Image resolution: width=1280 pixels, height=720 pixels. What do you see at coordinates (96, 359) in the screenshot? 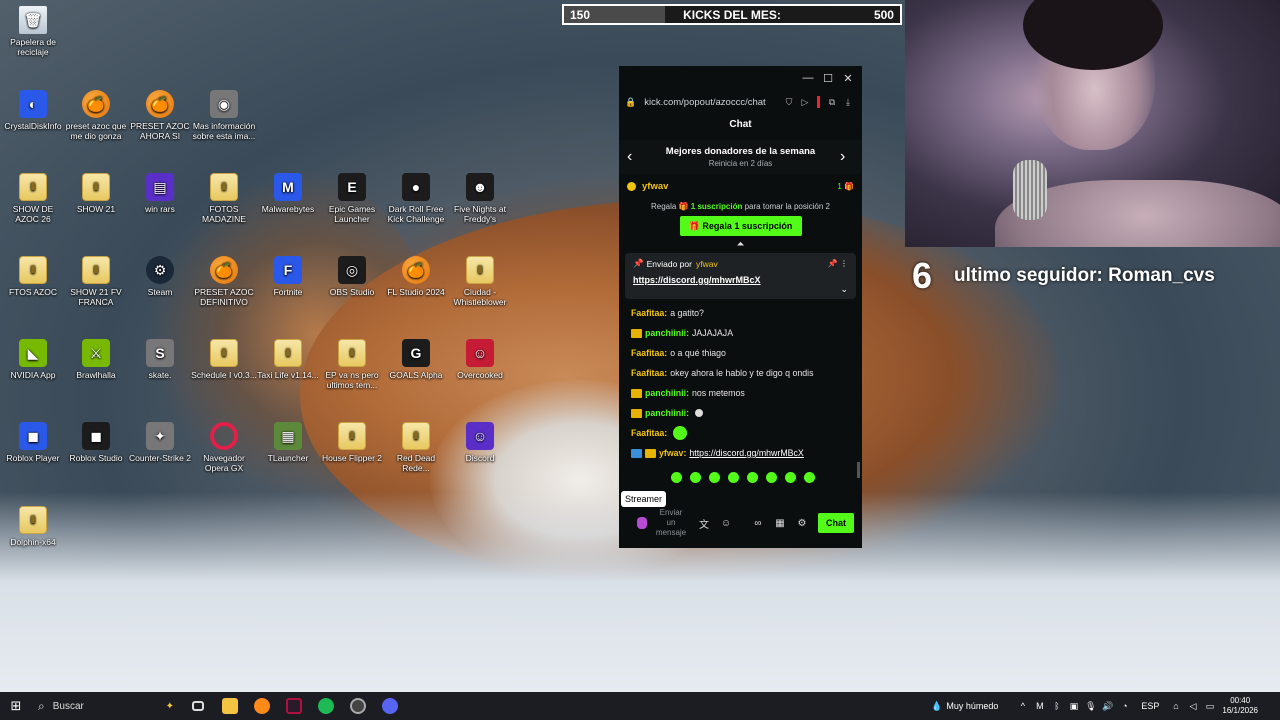
I see `desktop-icon: ⚔ Brawlhalla` at bounding box center [96, 359].